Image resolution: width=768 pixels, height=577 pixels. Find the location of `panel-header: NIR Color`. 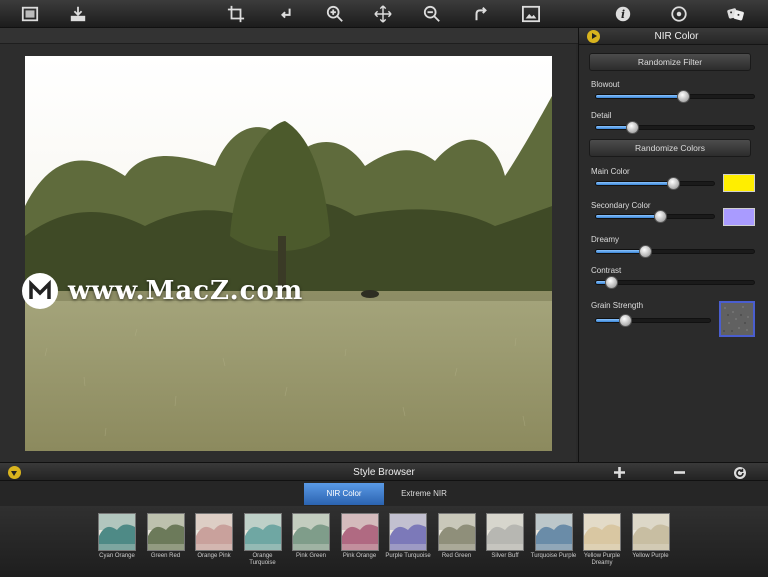

panel-header: NIR Color is located at coordinates (673, 36).